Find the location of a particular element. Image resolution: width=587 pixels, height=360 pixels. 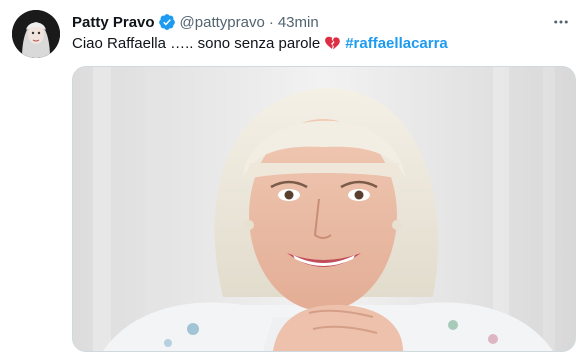

tweet-header: Patty Pravo @pattypravo · 43min is located at coordinates (195, 22).